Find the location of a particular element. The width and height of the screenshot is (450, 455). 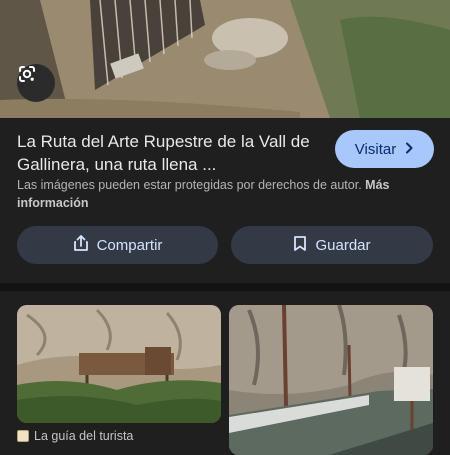

chevron-right-icon is located at coordinates (409, 149).